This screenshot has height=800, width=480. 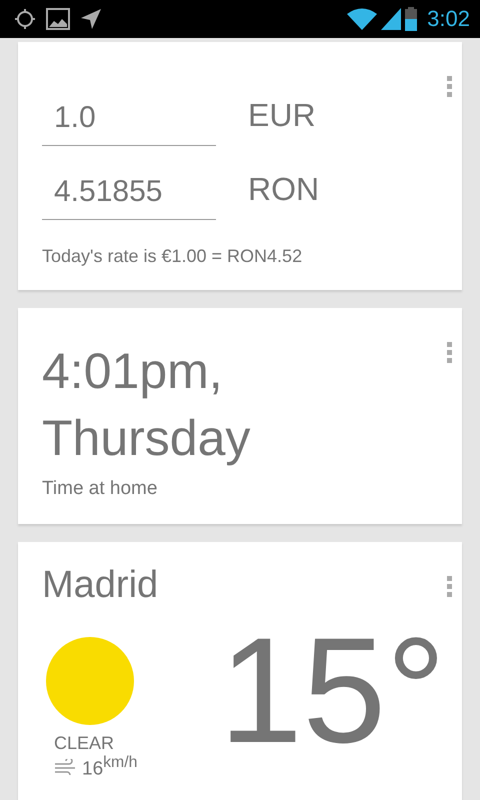 What do you see at coordinates (25, 19) in the screenshot?
I see `gps-icon` at bounding box center [25, 19].